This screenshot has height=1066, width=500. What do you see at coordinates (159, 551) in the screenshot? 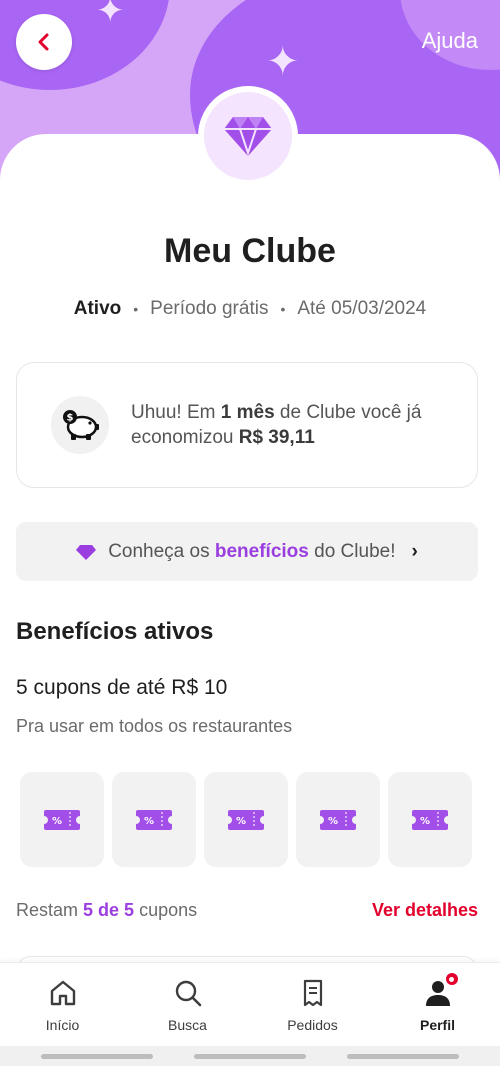
I see `benefits-prefix: Conheça os` at bounding box center [159, 551].